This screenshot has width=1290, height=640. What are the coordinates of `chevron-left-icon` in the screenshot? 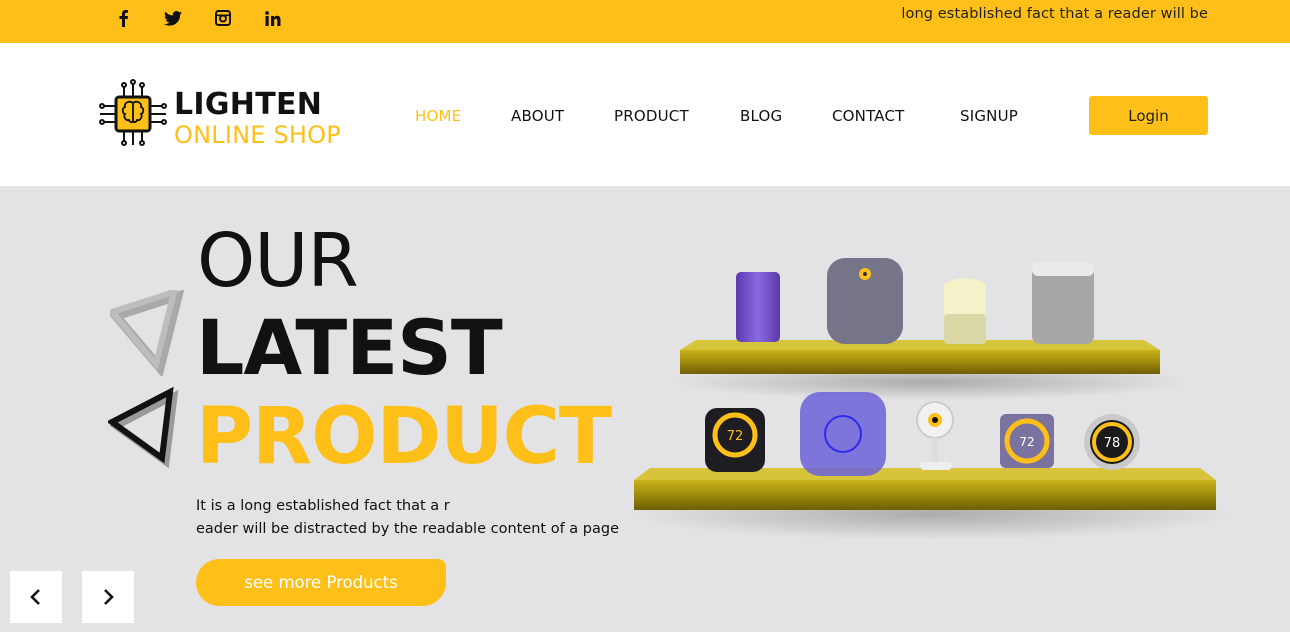 It's located at (35, 597).